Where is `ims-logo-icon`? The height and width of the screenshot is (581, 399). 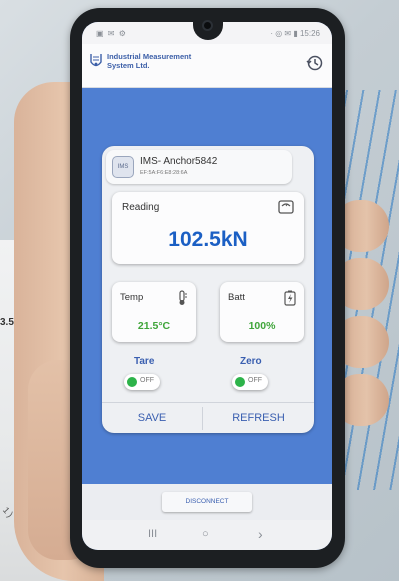 ims-logo-icon is located at coordinates (96, 60).